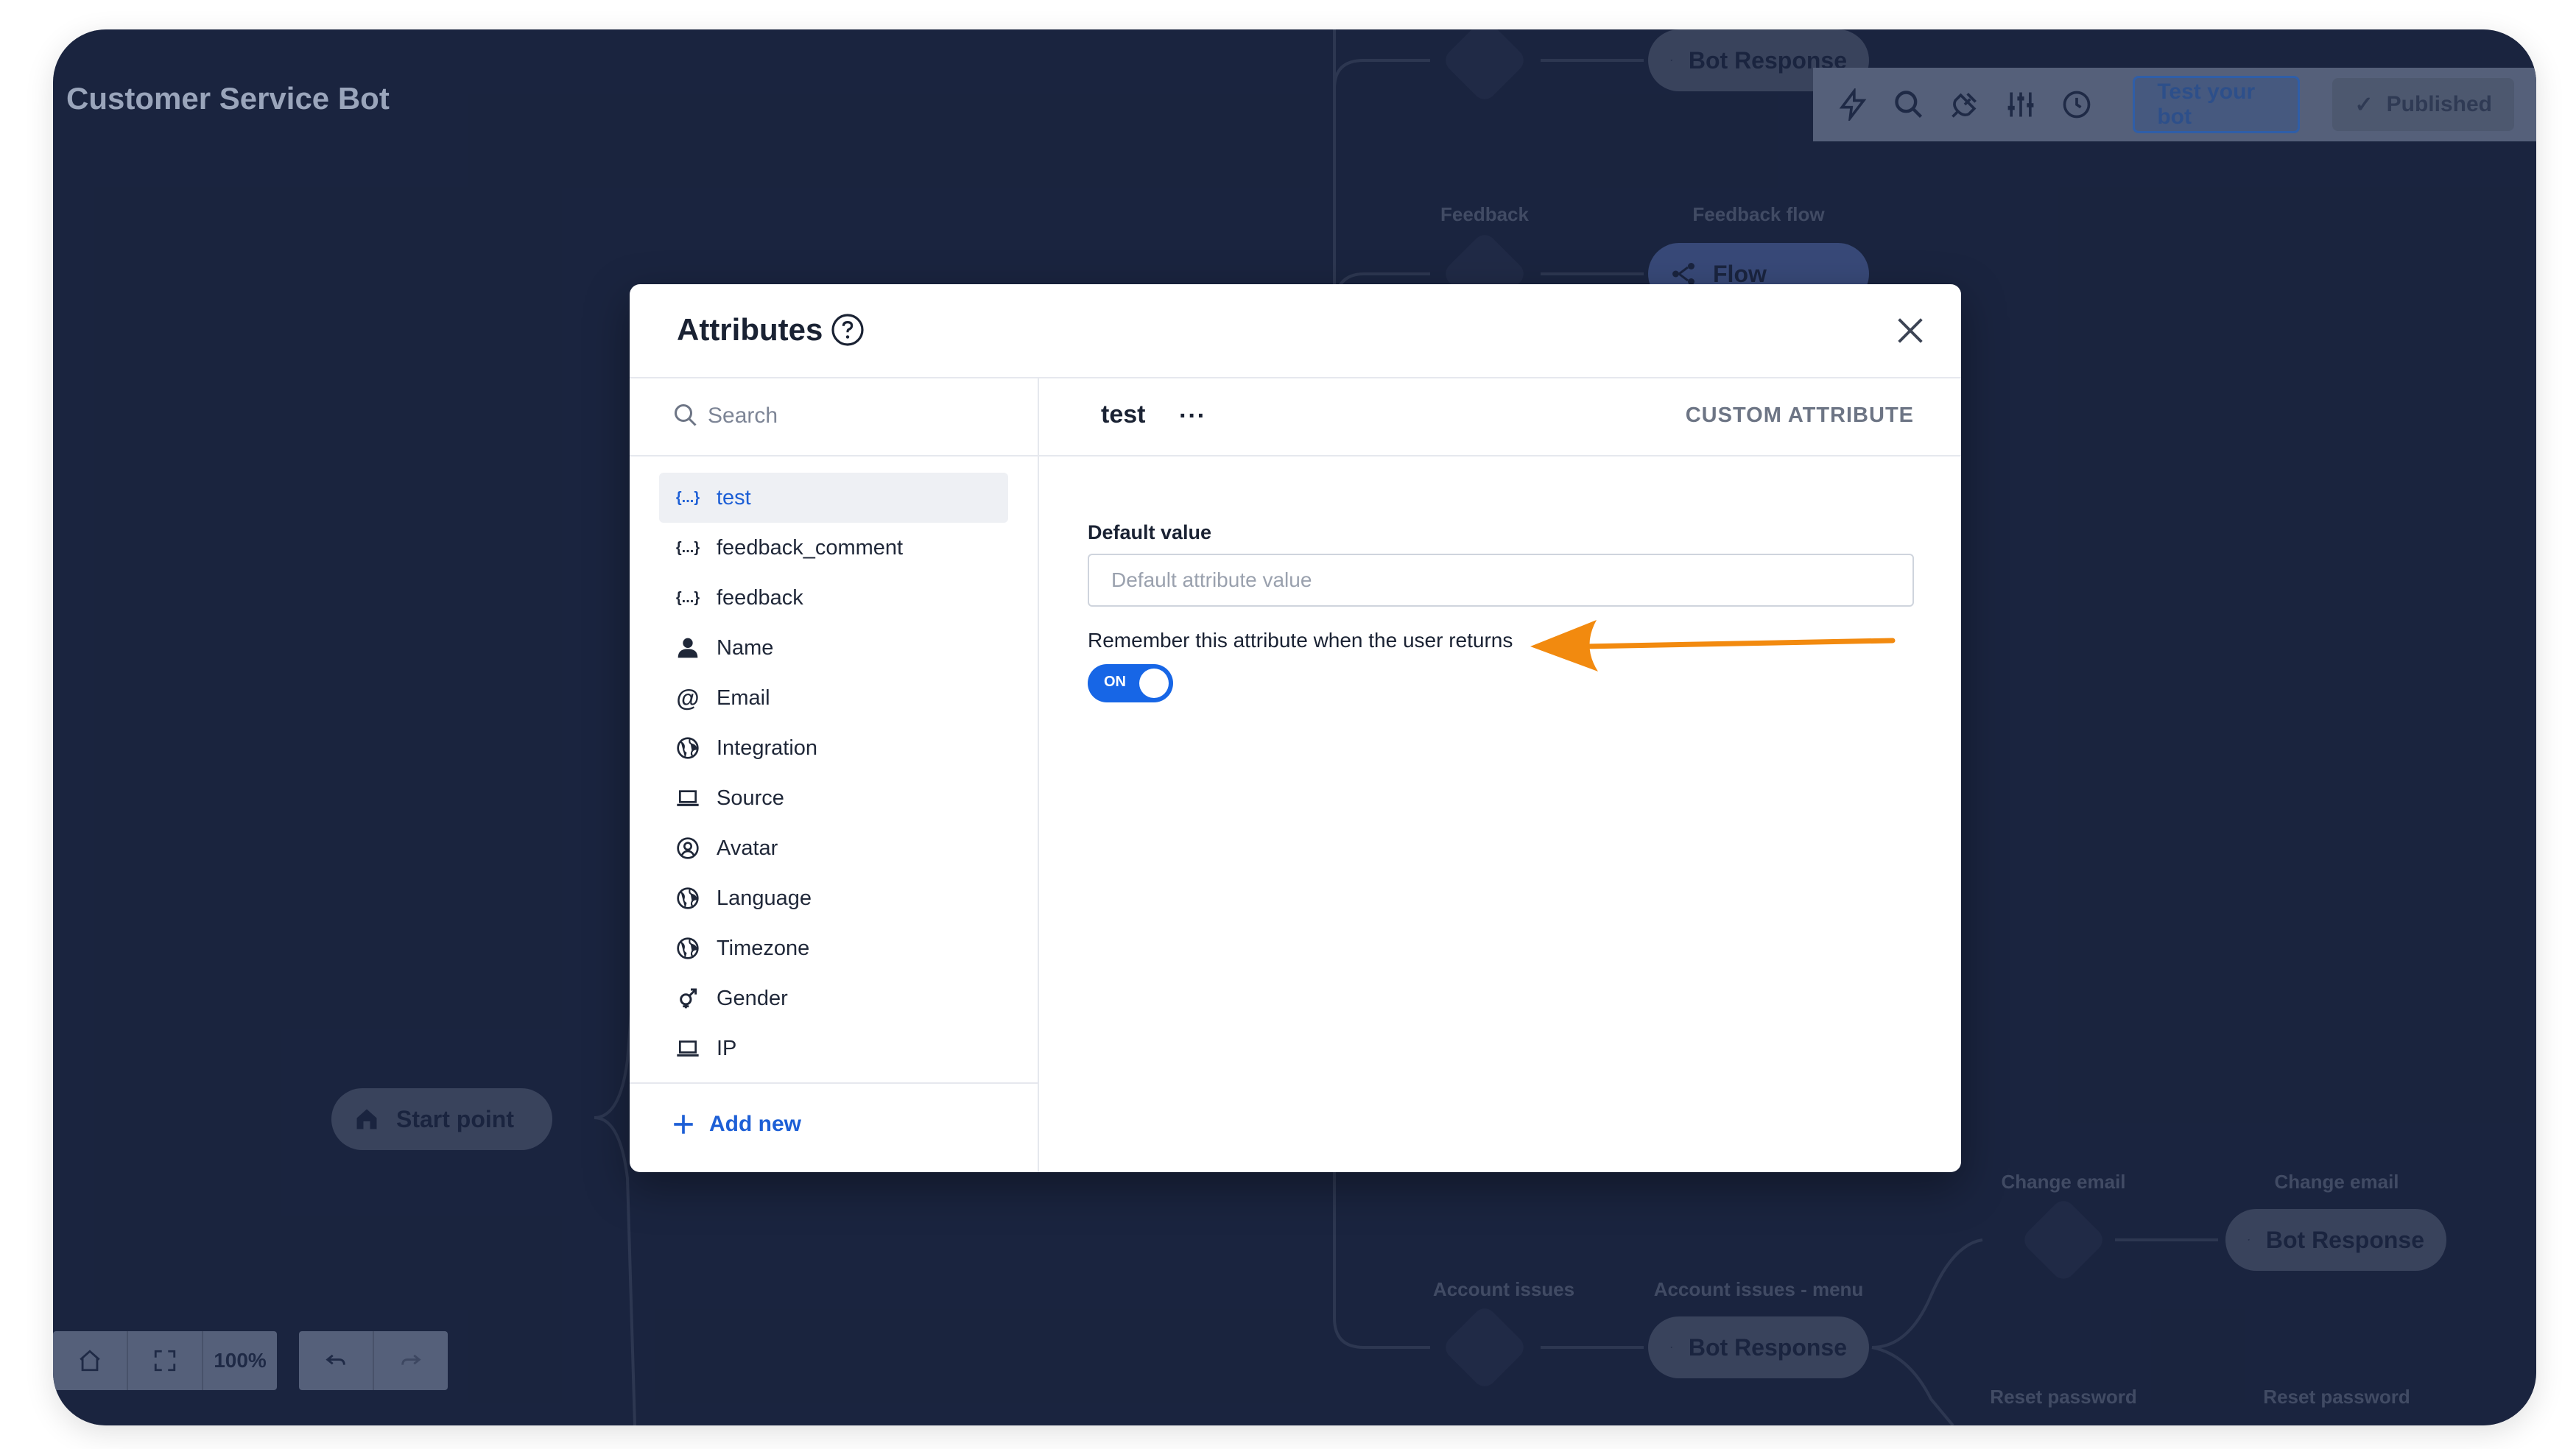 The height and width of the screenshot is (1449, 2576). Describe the element at coordinates (833, 848) in the screenshot. I see `attribute-item-avatar: Avatar` at that location.